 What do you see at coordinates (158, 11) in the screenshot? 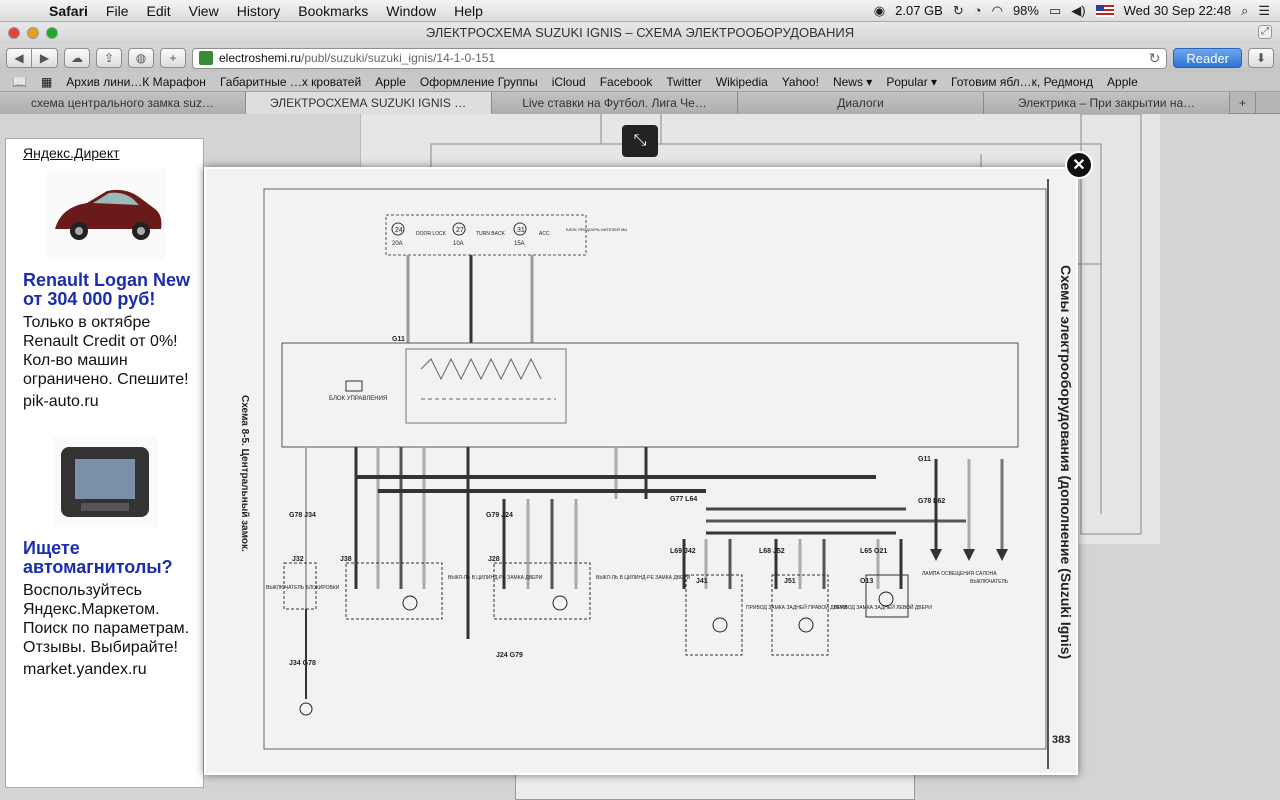
I see `menu-edit: Edit` at bounding box center [158, 11].